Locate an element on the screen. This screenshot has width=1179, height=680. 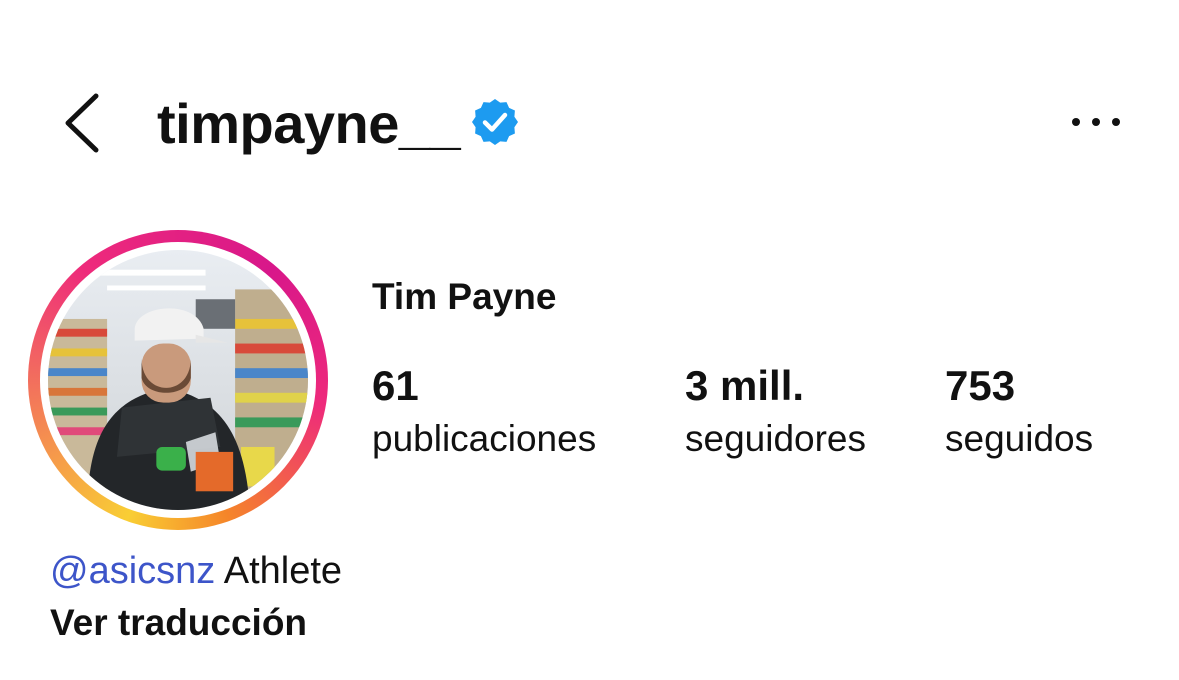
bio-mention-link: @asicsnz is located at coordinates (132, 571).